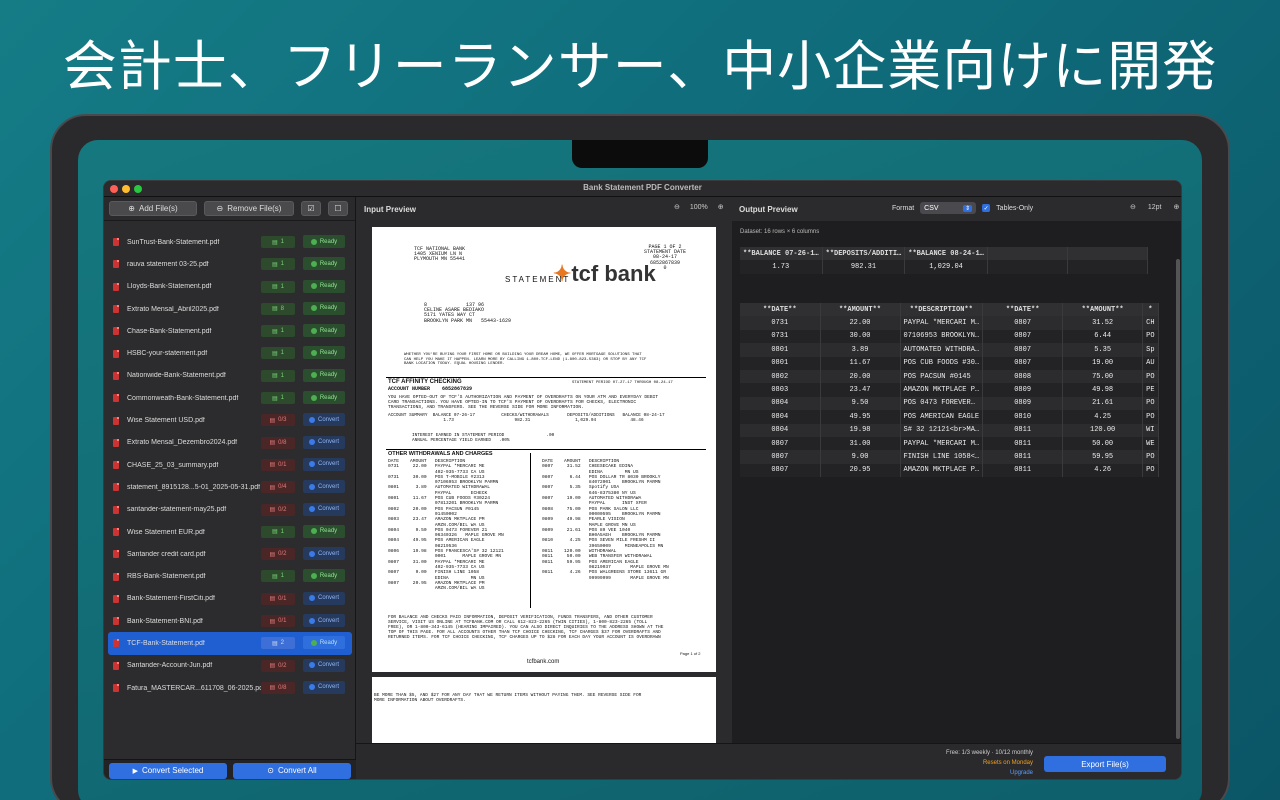 The width and height of the screenshot is (1280, 800). I want to click on table-cell: CH, so click(1150, 323).